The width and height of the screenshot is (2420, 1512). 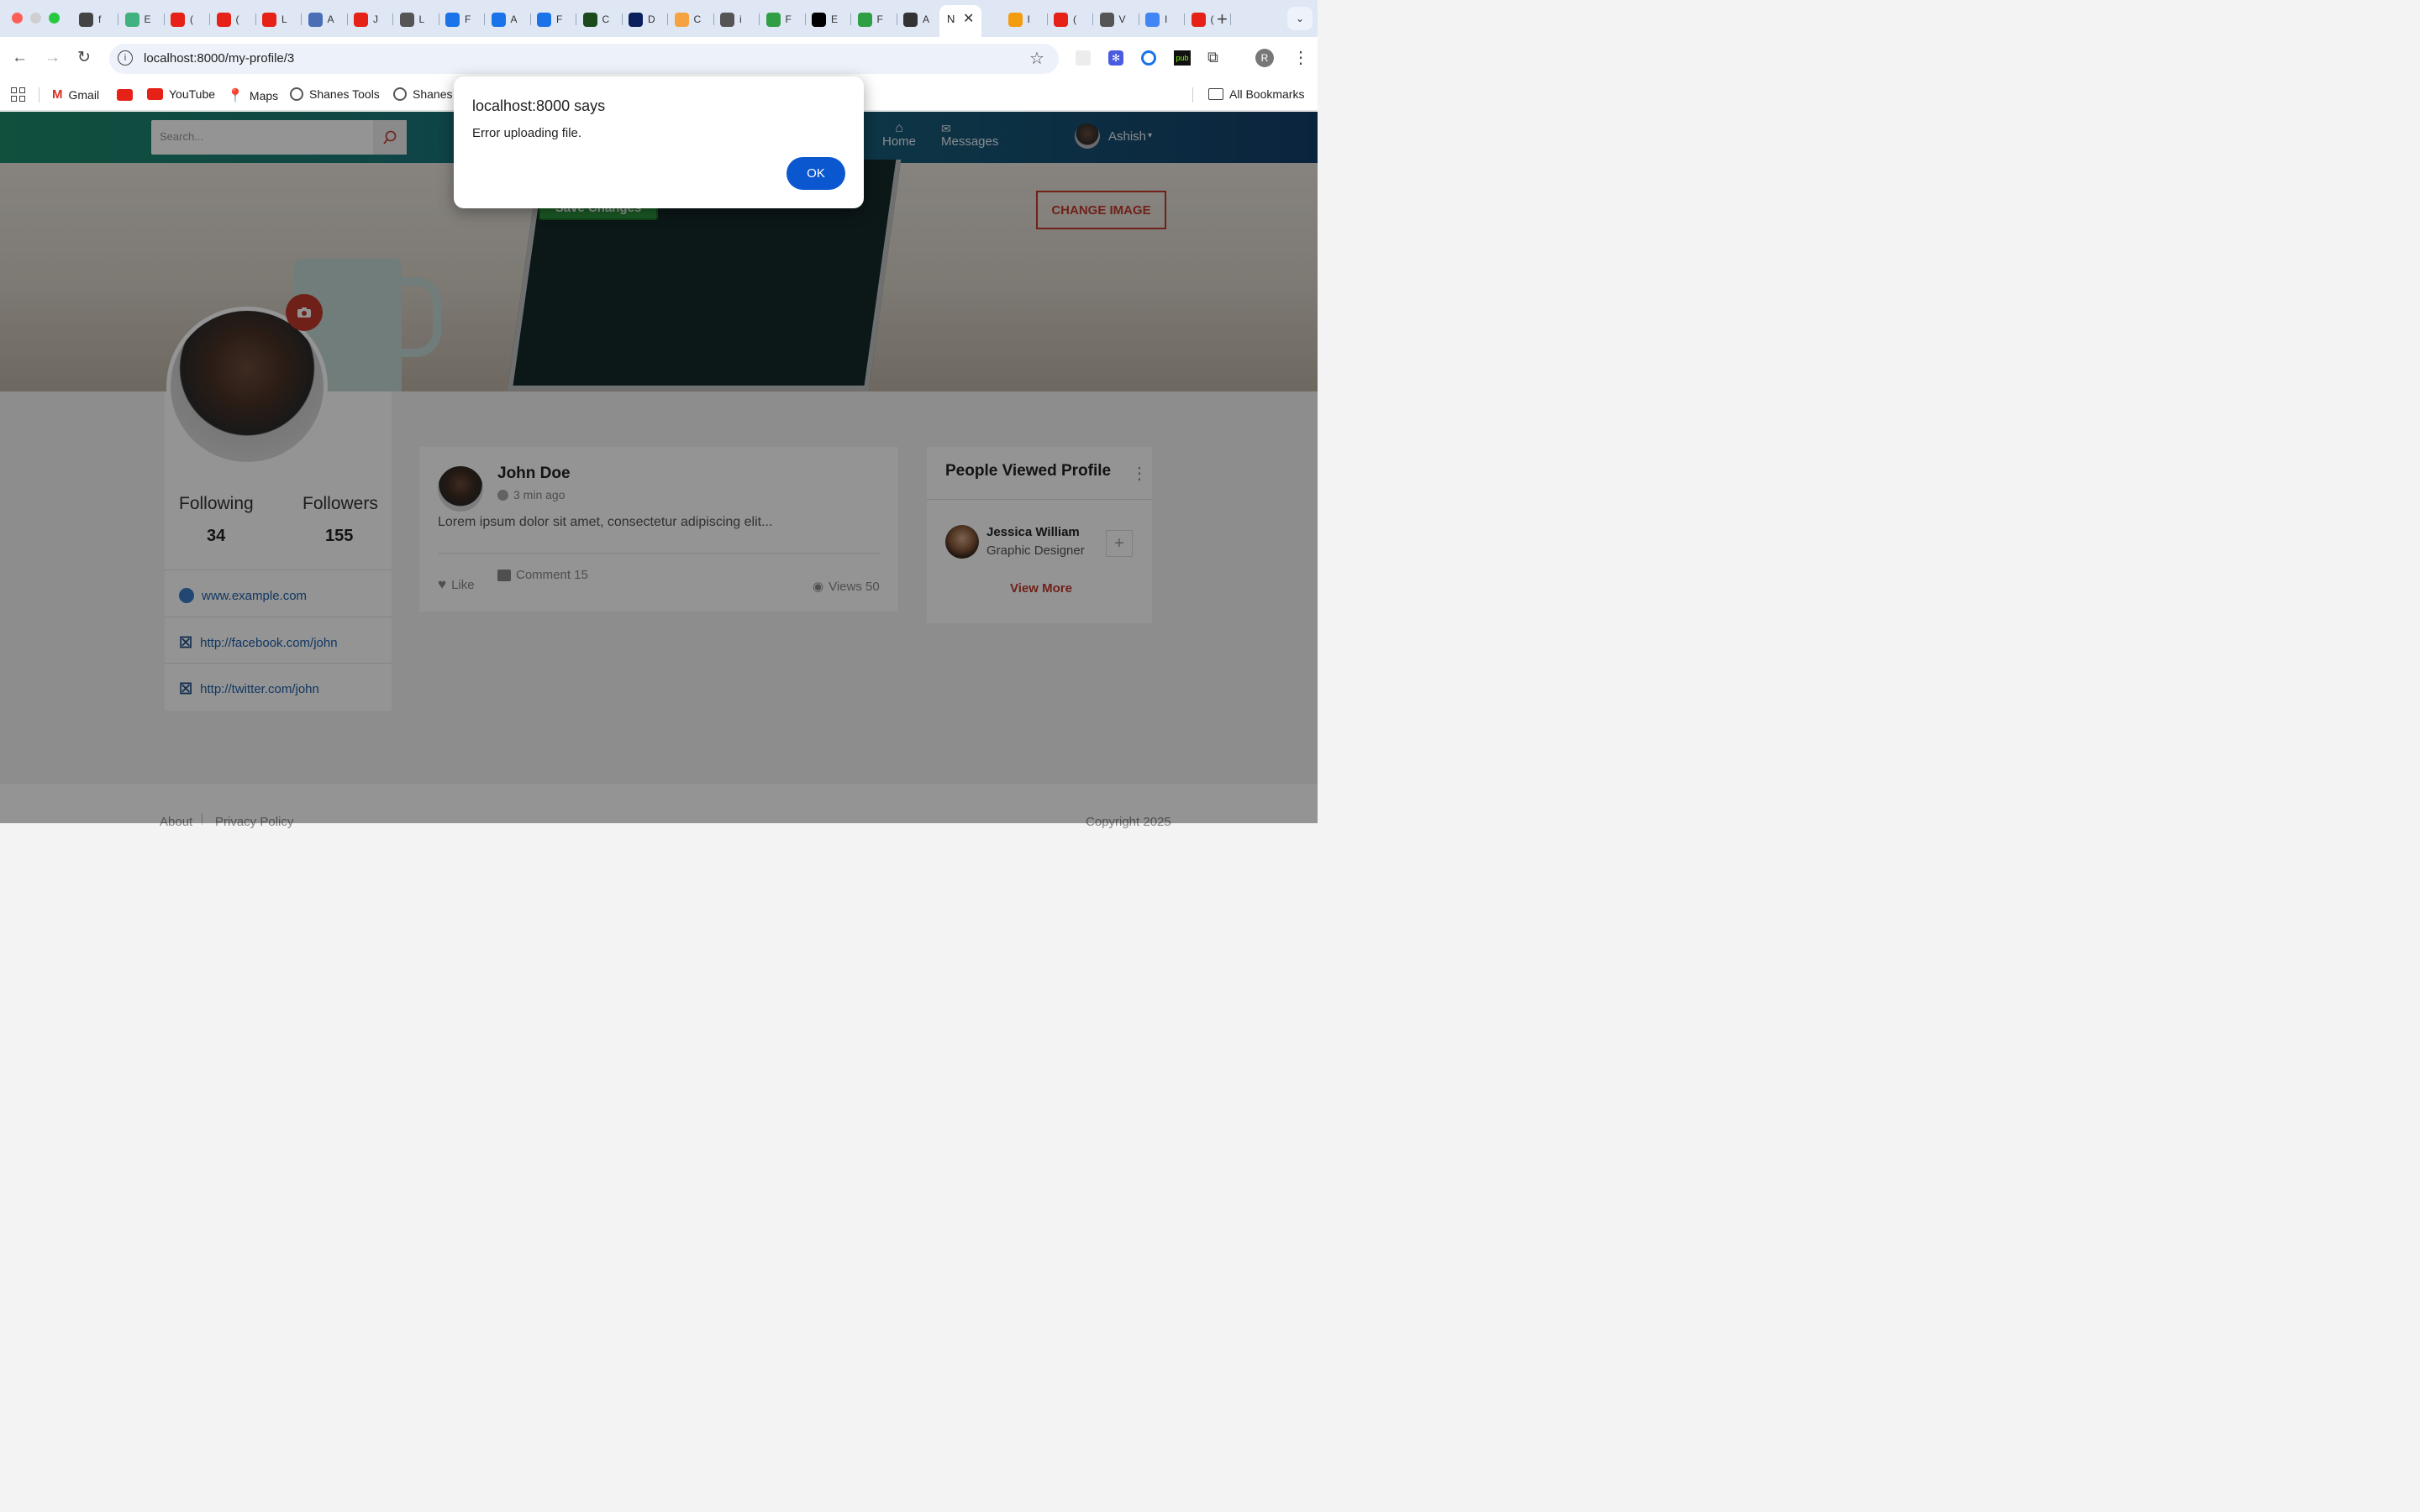 What do you see at coordinates (651, 19) in the screenshot?
I see `tab-label: D` at bounding box center [651, 19].